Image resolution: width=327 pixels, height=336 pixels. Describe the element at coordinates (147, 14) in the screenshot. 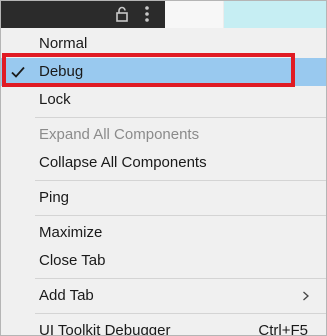

I see `kebab-menu-icon` at that location.